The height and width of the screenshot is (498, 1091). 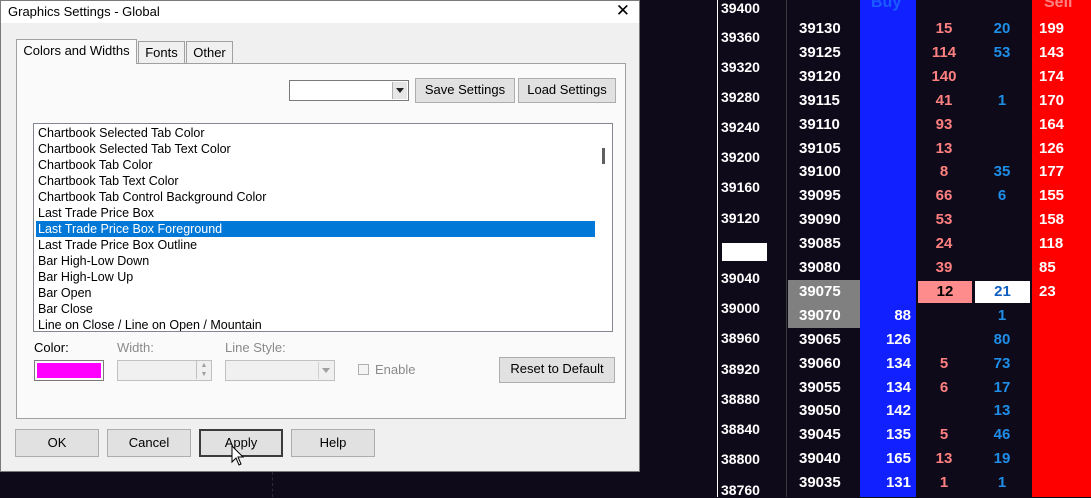 What do you see at coordinates (824, 459) in the screenshot?
I see `ladder-price-cell: 39040` at bounding box center [824, 459].